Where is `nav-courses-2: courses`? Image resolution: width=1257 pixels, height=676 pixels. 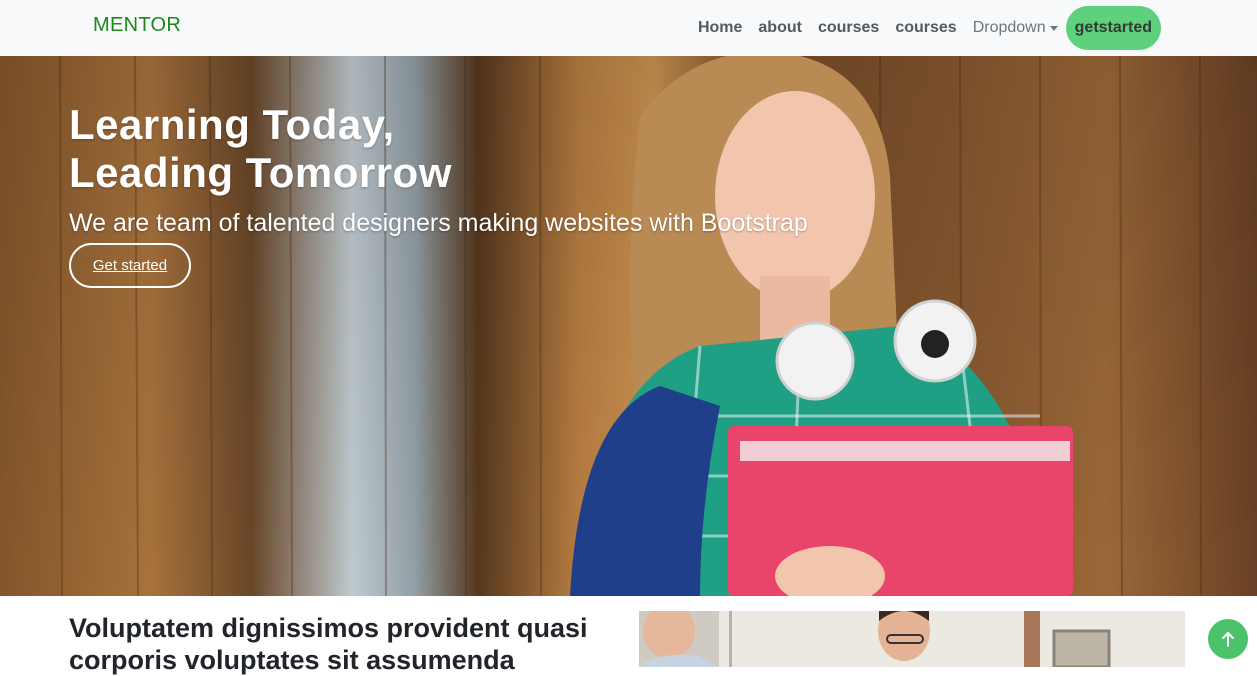
nav-courses-2: courses is located at coordinates (925, 28).